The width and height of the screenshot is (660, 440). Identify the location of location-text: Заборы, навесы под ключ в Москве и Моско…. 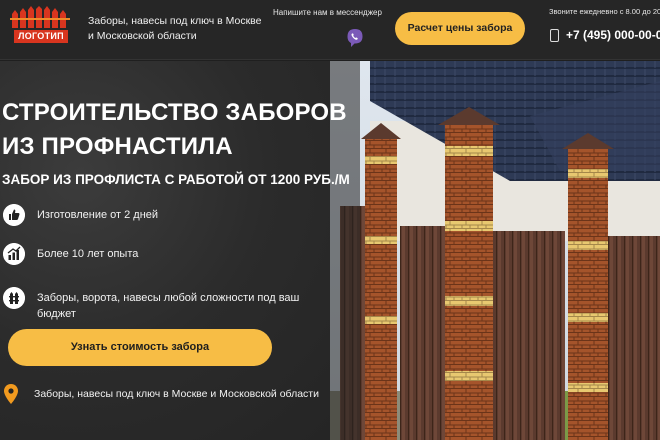
(176, 394).